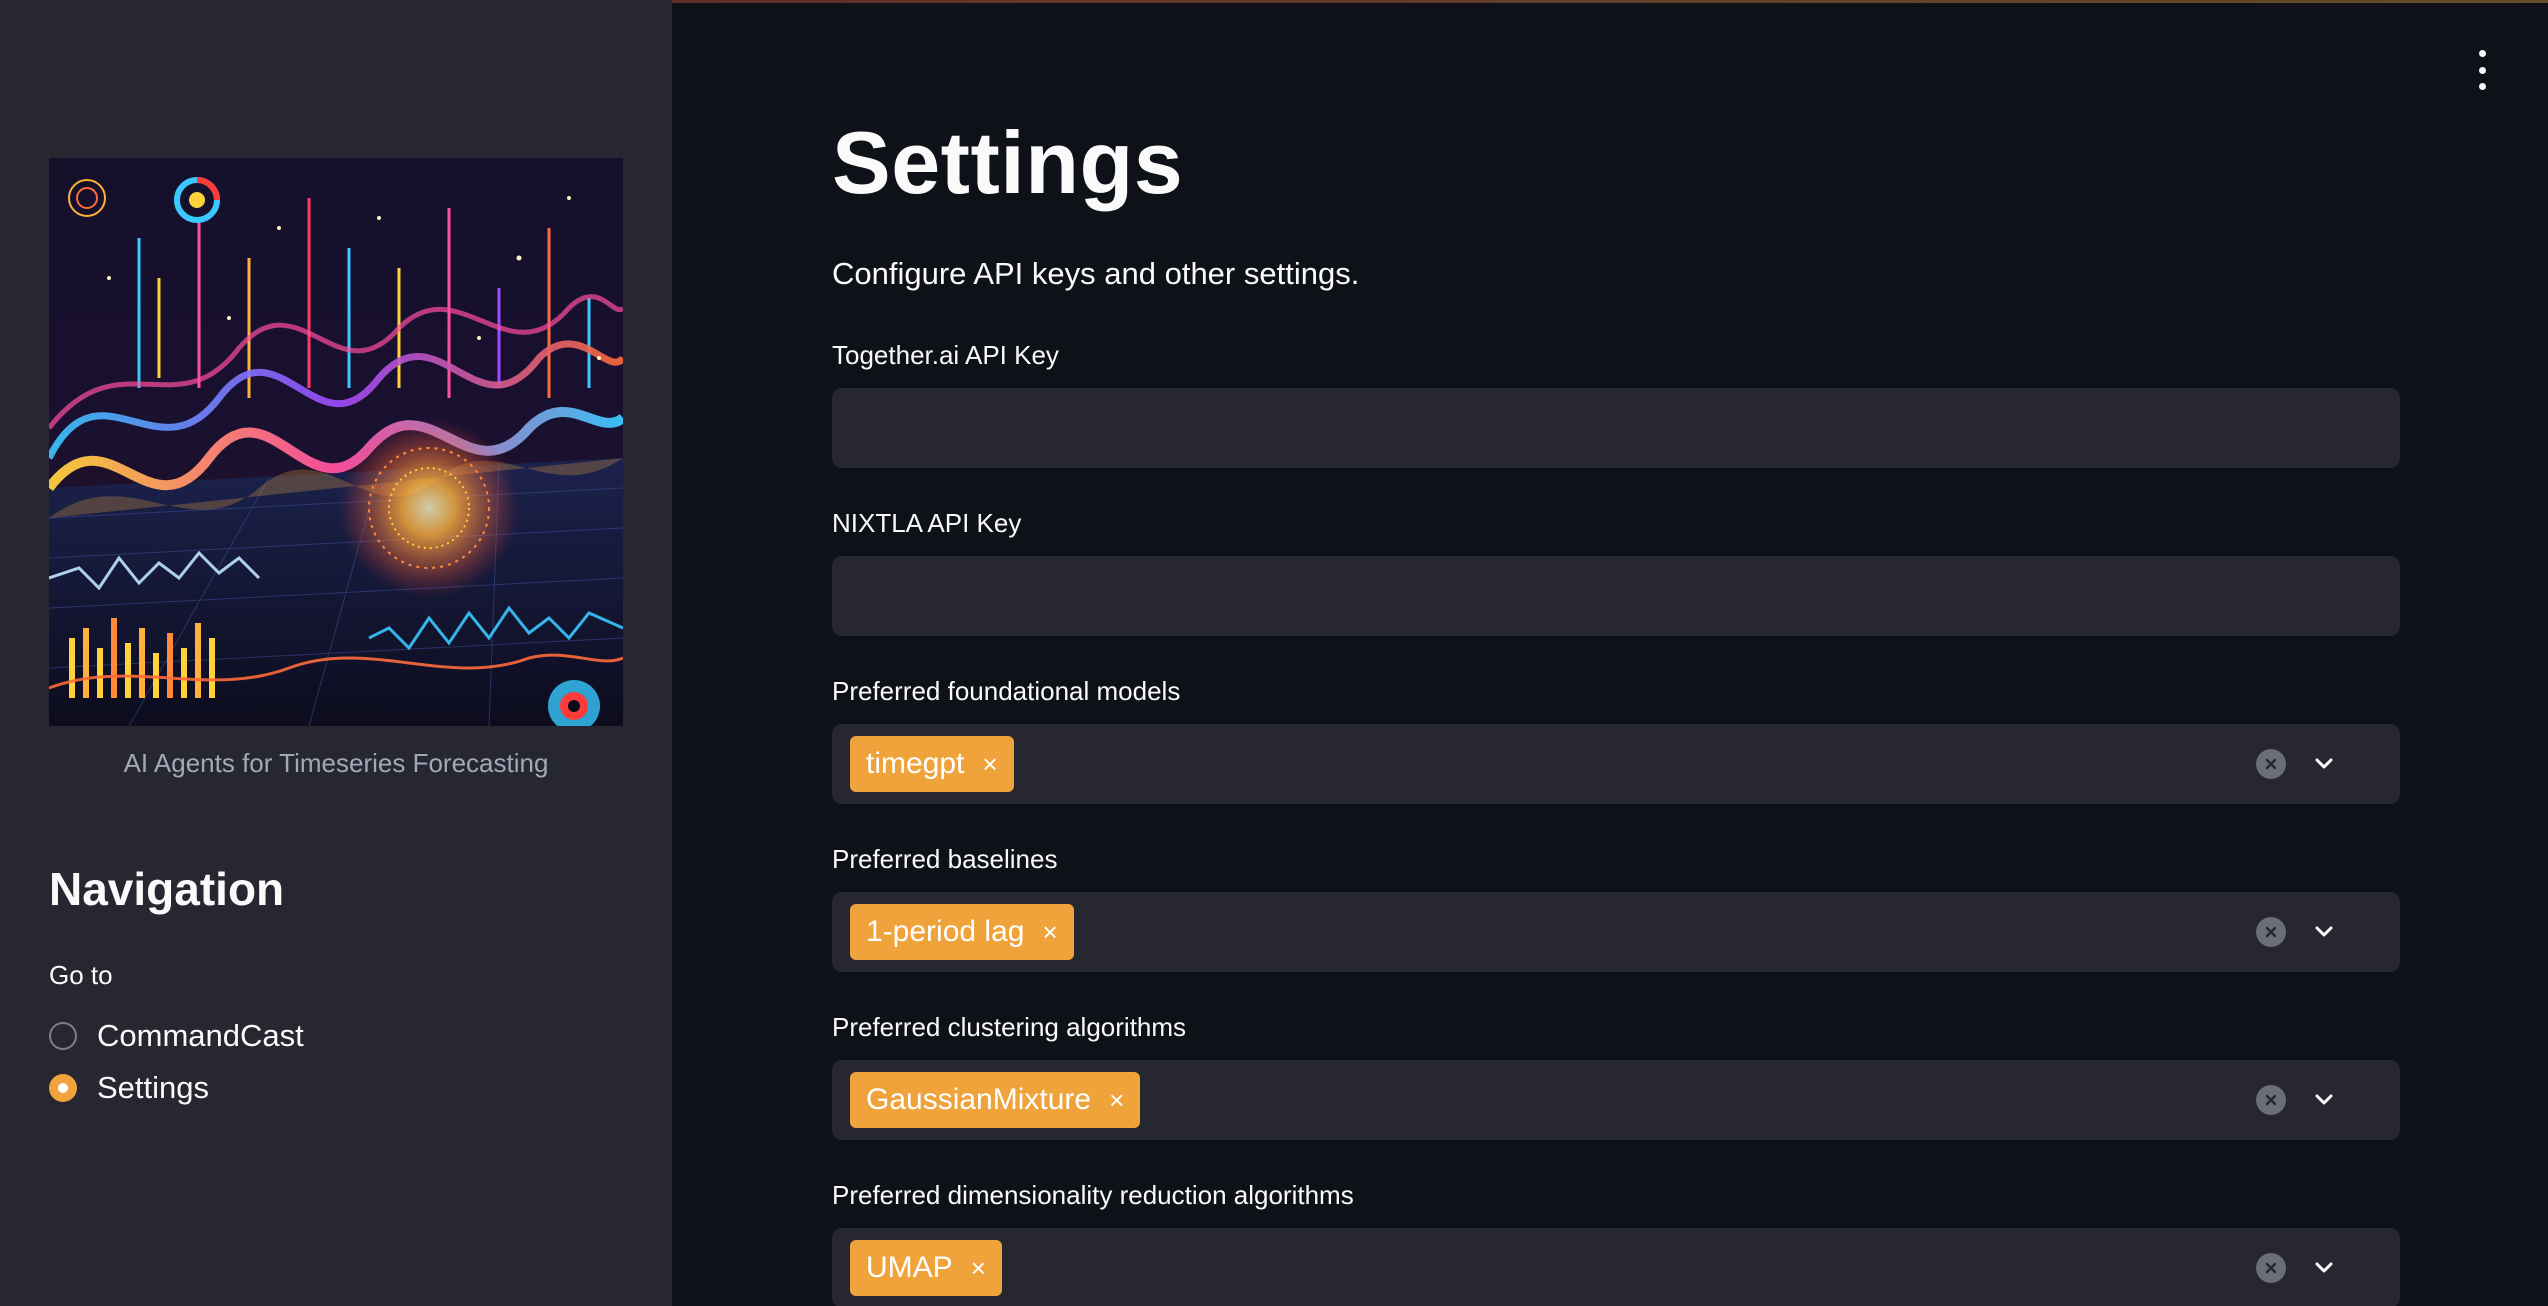 The image size is (2548, 1306). What do you see at coordinates (1616, 596) in the screenshot?
I see `nixtla-api-key-input` at bounding box center [1616, 596].